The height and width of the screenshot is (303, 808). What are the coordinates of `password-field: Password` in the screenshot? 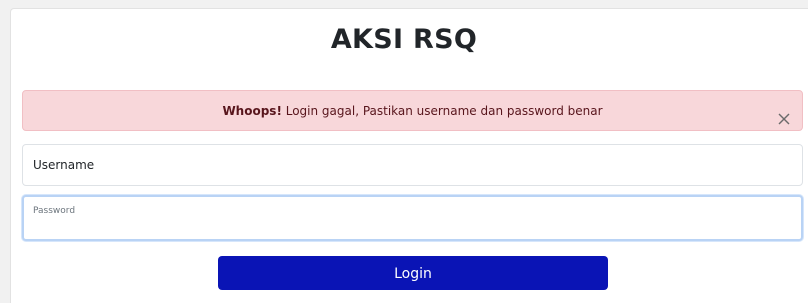 It's located at (412, 218).